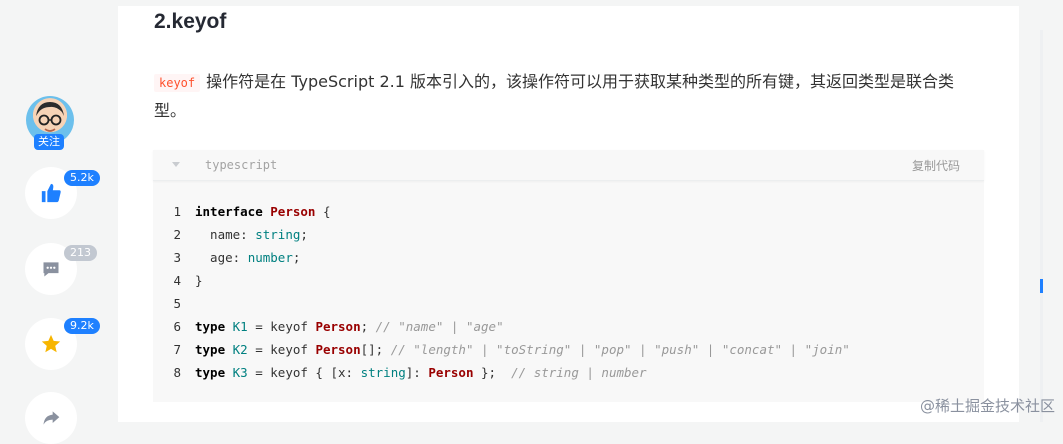  What do you see at coordinates (82, 178) in the screenshot?
I see `like-count-badge: 5.2k` at bounding box center [82, 178].